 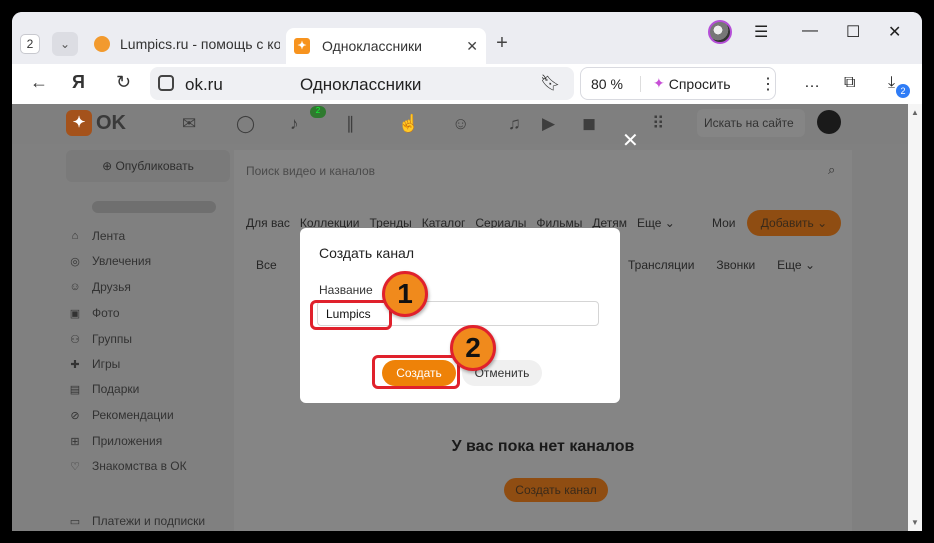 I want to click on discussions-icon: ◯, so click(x=245, y=124).